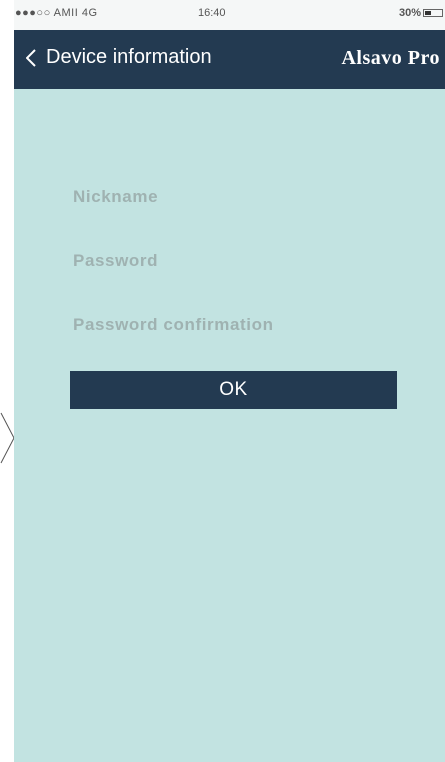 Image resolution: width=445 pixels, height=762 pixels. I want to click on battery-icon, so click(433, 13).